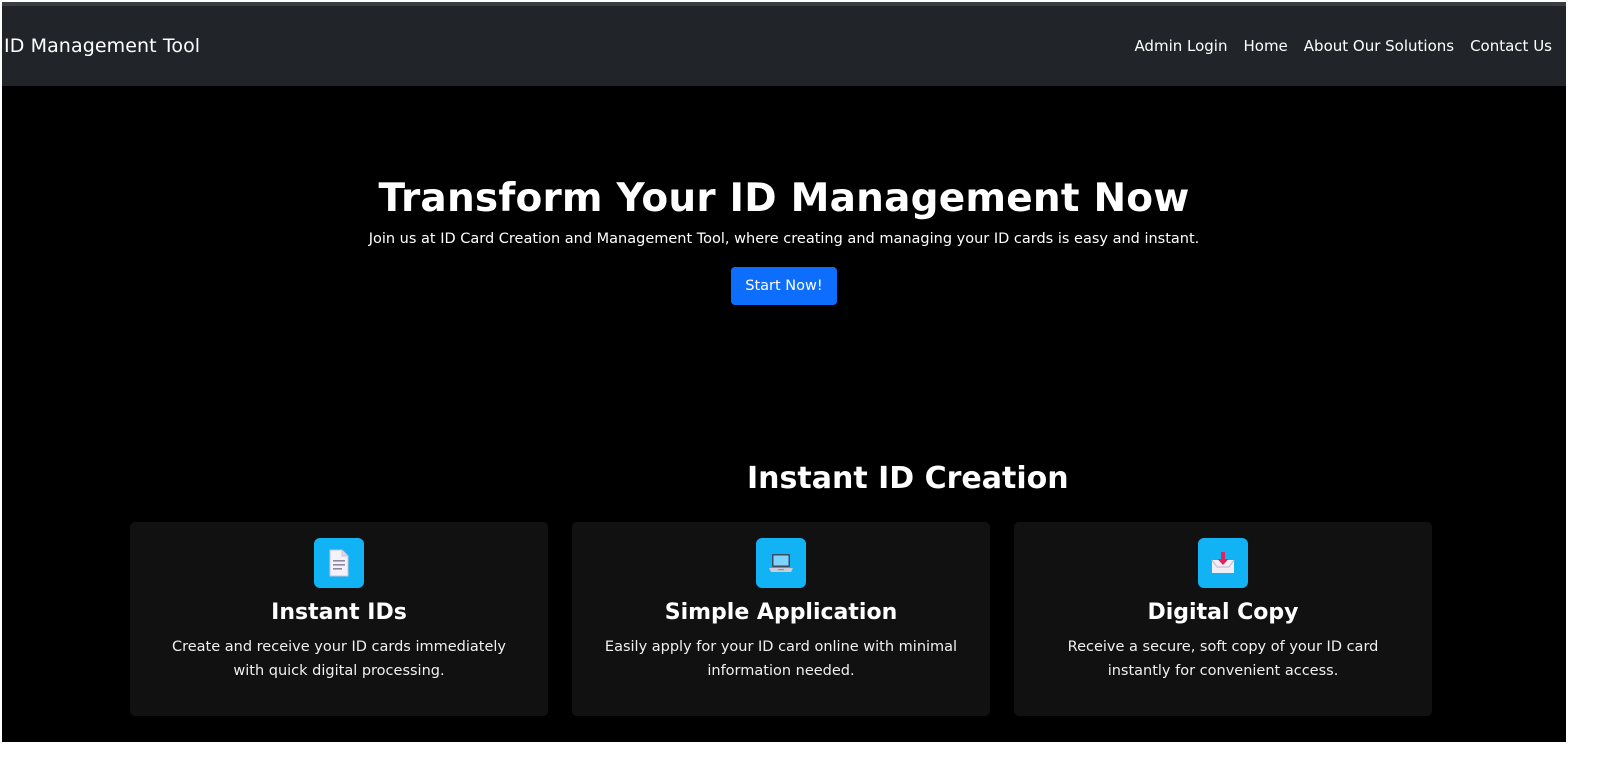 The height and width of the screenshot is (759, 1600). I want to click on nav-home: Home, so click(1265, 46).